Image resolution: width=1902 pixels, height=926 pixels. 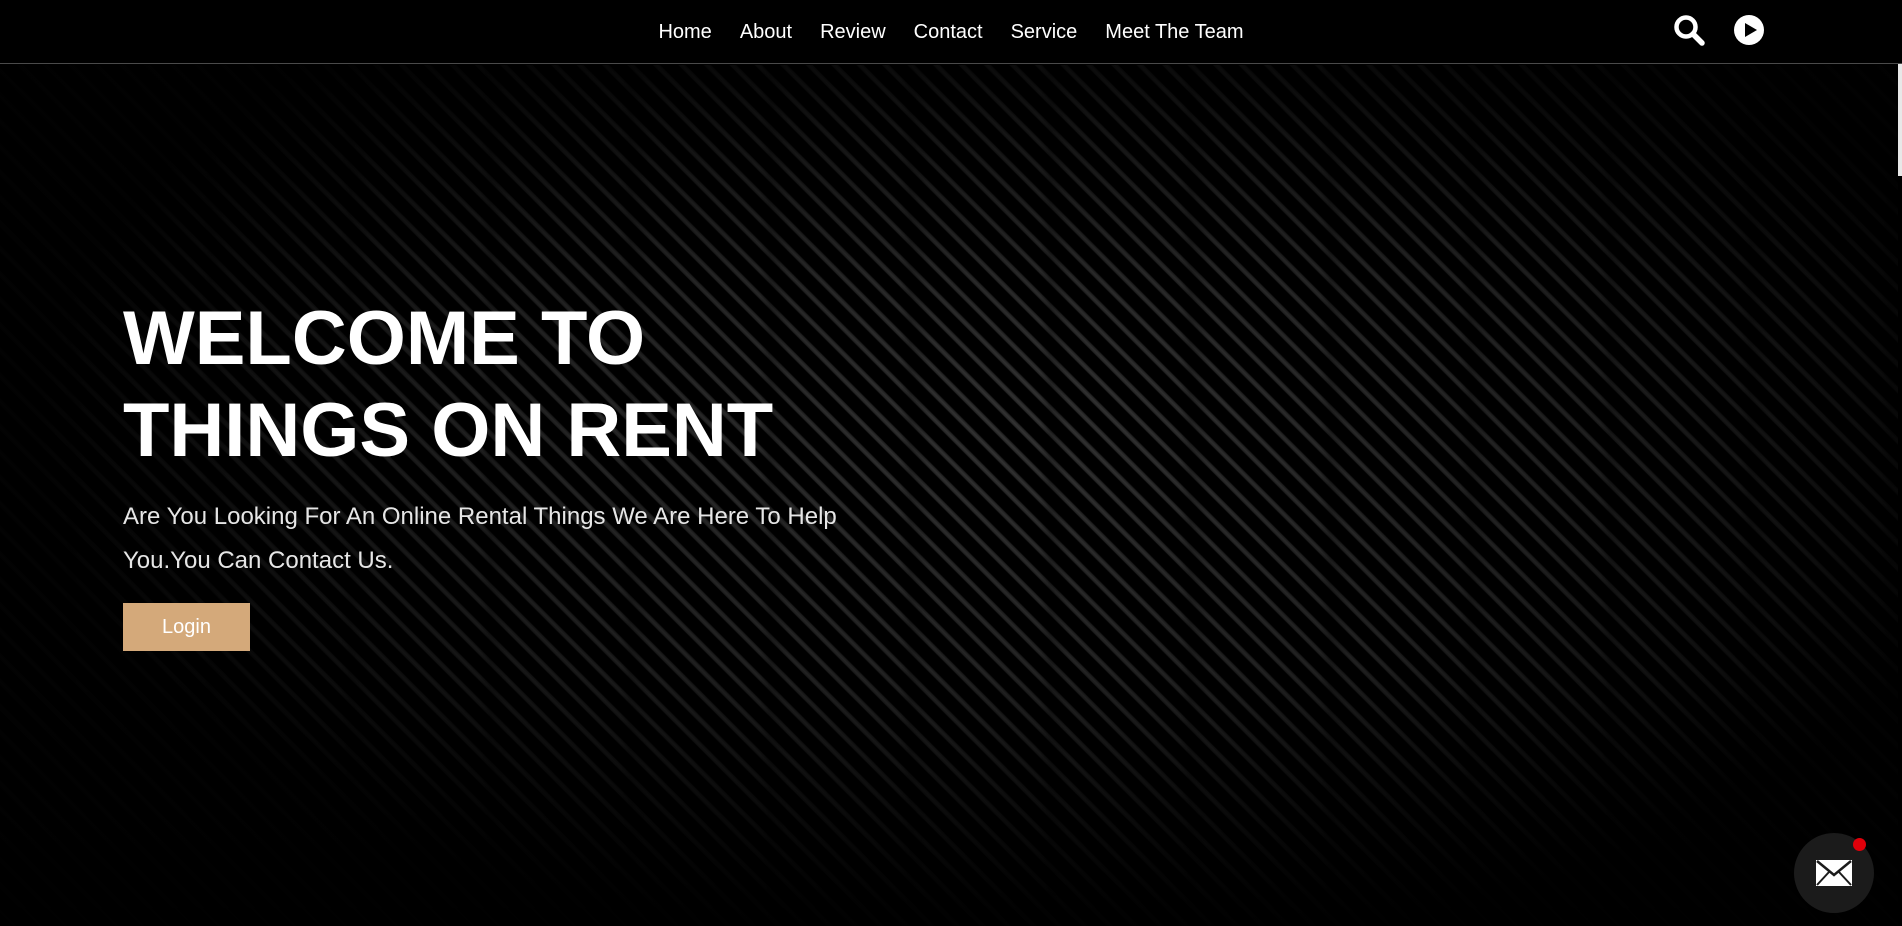 I want to click on hero-title-line-2: THINGS ON RENT, so click(x=448, y=430).